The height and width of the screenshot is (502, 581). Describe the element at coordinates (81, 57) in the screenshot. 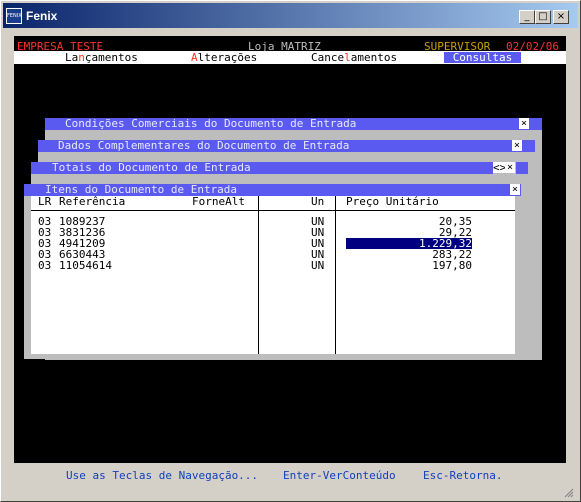

I see `menu-lancamentos-hotkey: n` at that location.